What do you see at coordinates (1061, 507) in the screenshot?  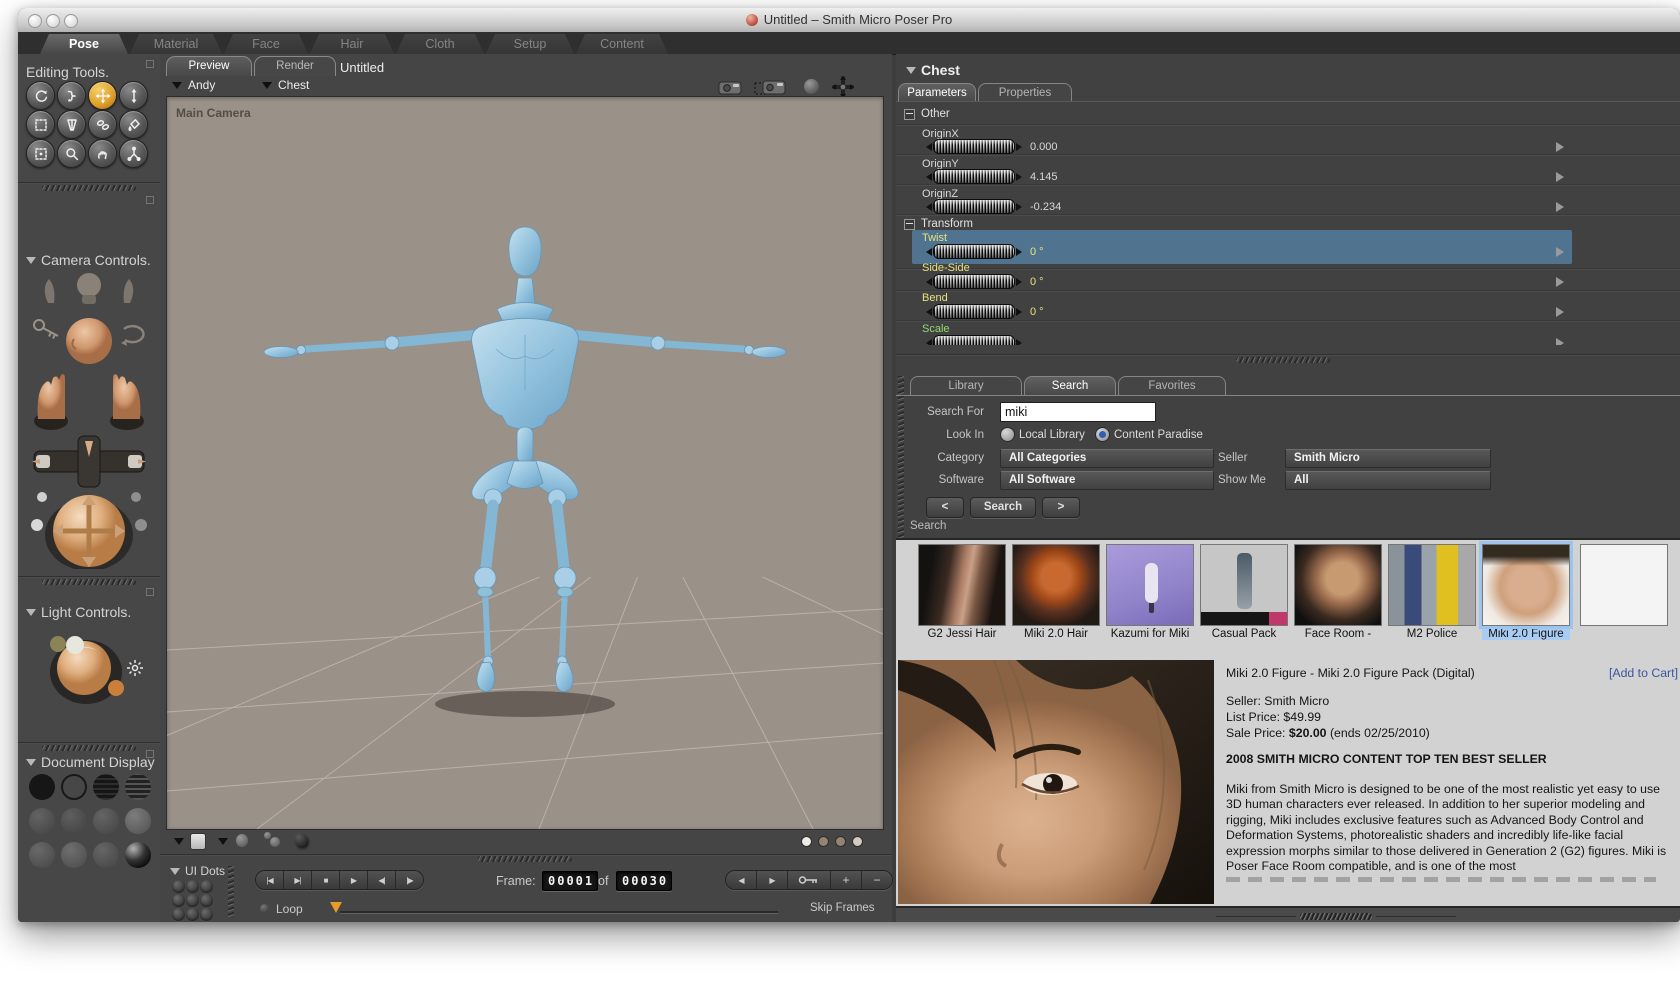 I see `next-page-button: >` at bounding box center [1061, 507].